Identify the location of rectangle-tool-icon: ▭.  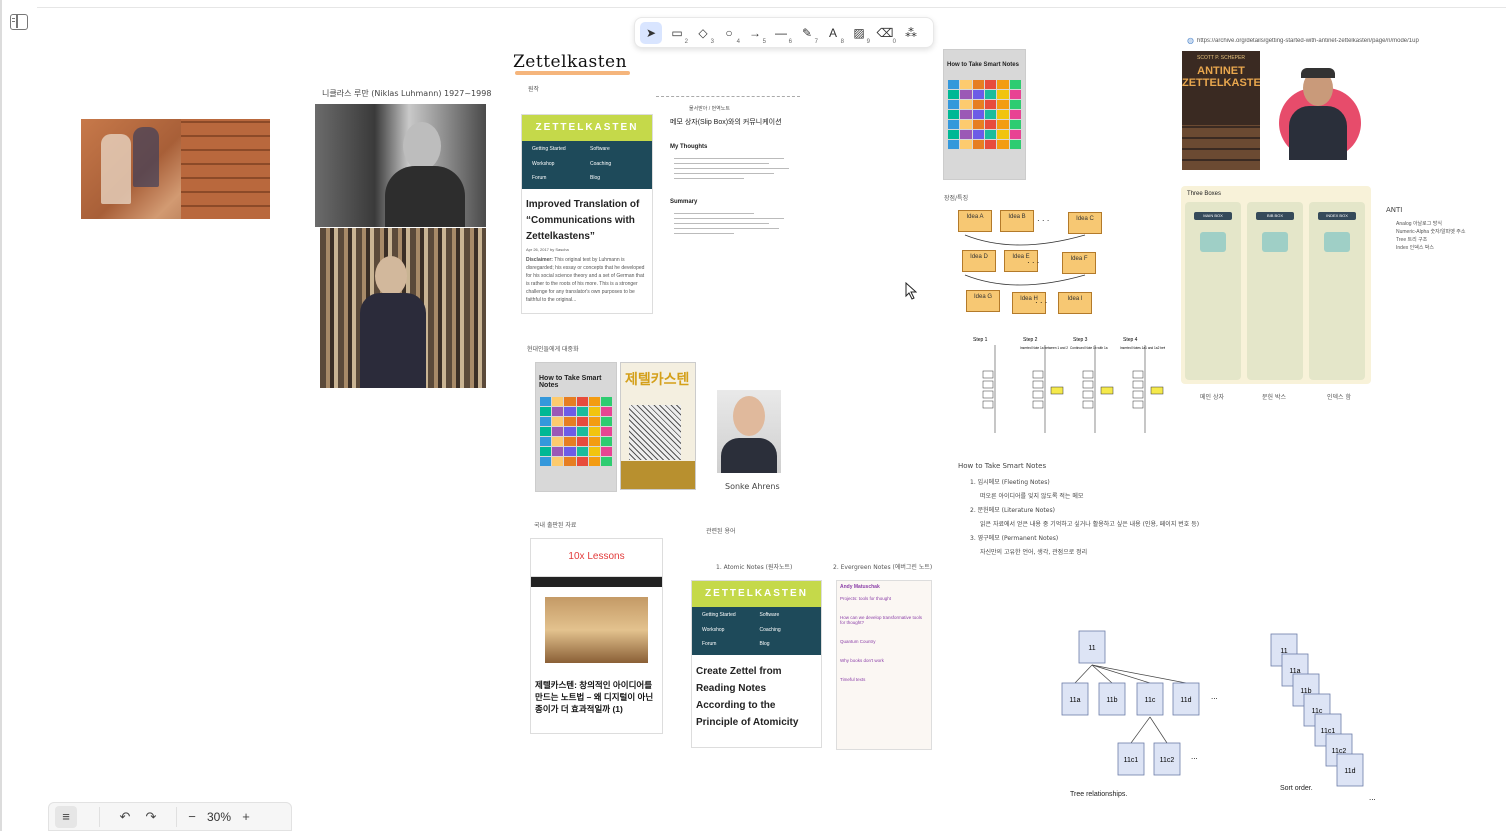
(677, 32).